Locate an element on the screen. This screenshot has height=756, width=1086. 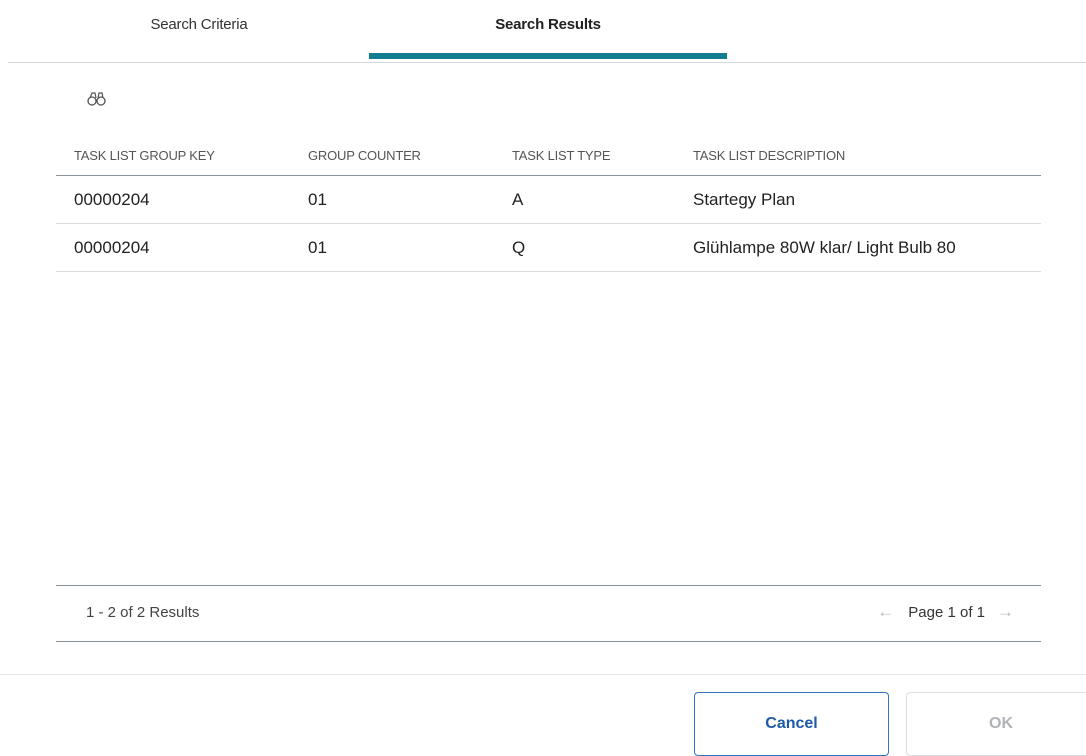
cell-description: Startegy Plan is located at coordinates (744, 199).